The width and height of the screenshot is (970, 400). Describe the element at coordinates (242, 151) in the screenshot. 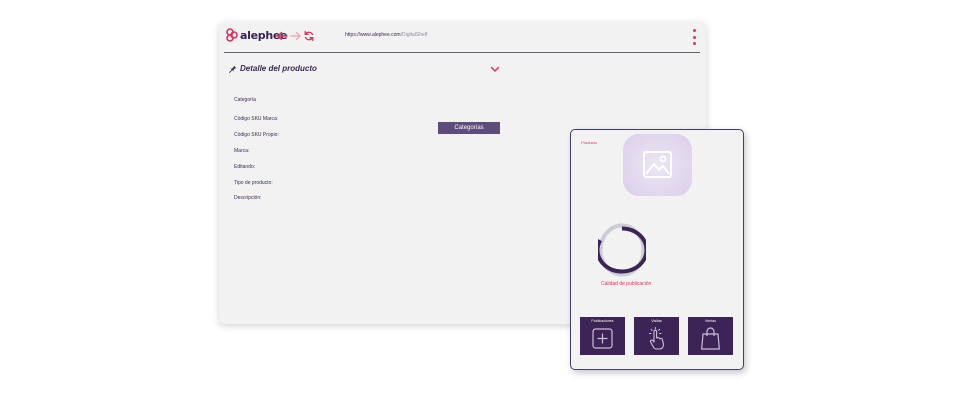

I see `field-label-marca: Marca:` at that location.